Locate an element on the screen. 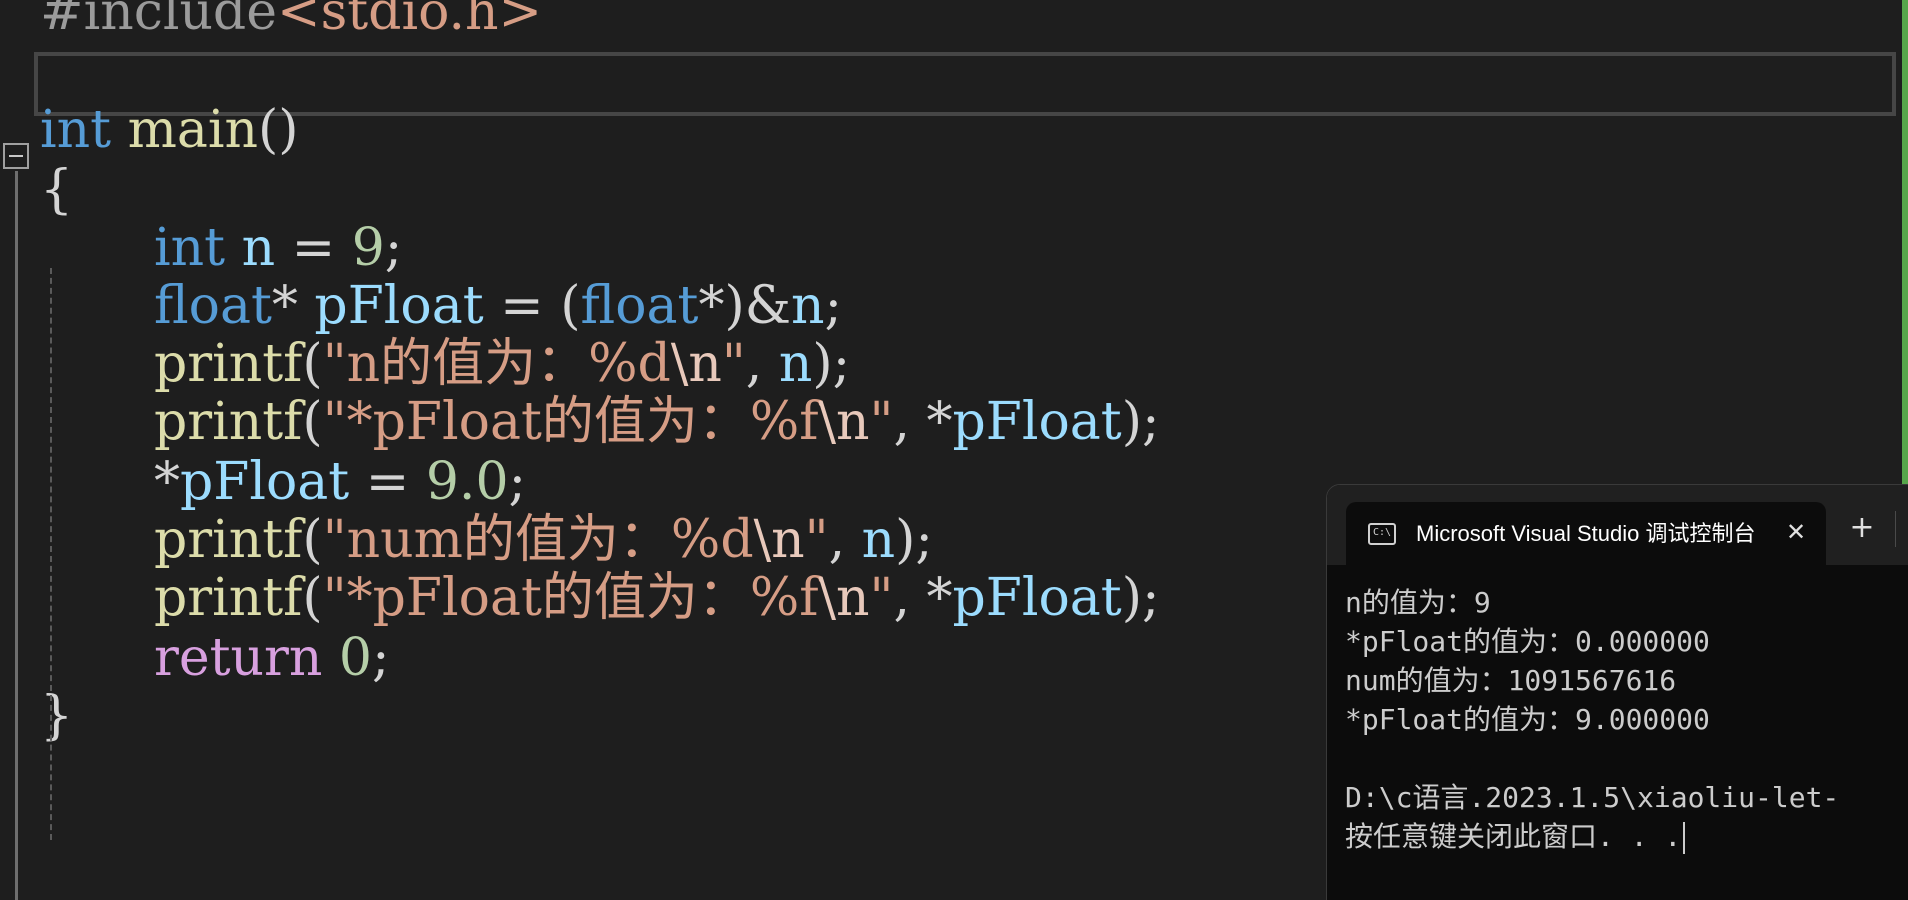  new-tab-icon: + is located at coordinates (1862, 528).